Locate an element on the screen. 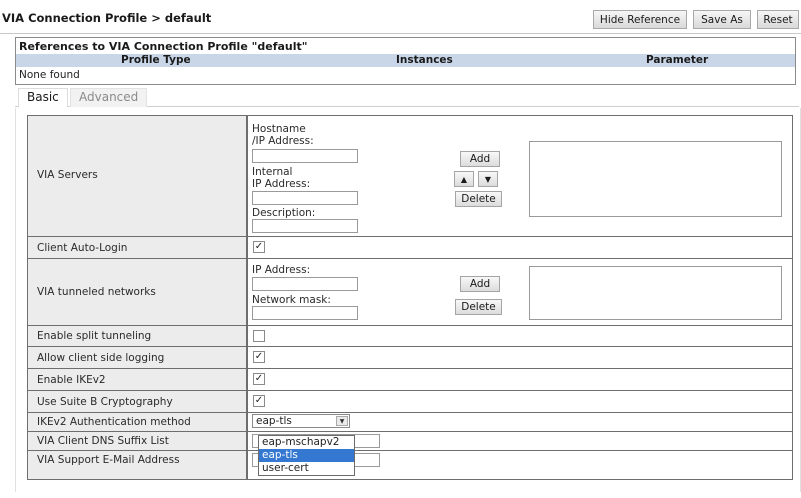 This screenshot has width=801, height=498. suite-b-label: Use Suite B Cryptography is located at coordinates (105, 402).